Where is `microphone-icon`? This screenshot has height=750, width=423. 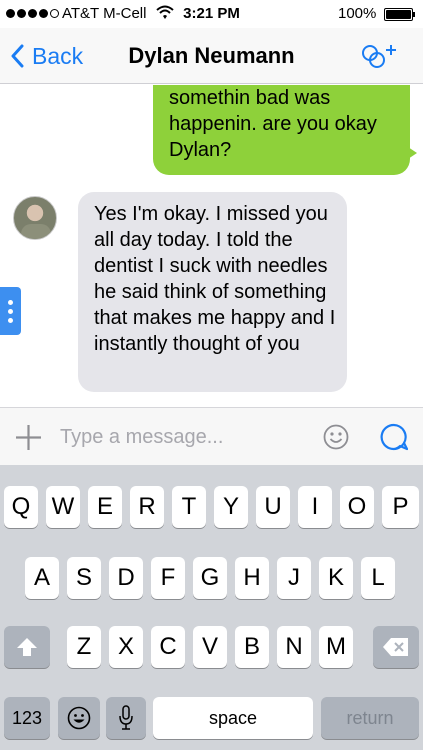
microphone-icon is located at coordinates (126, 717).